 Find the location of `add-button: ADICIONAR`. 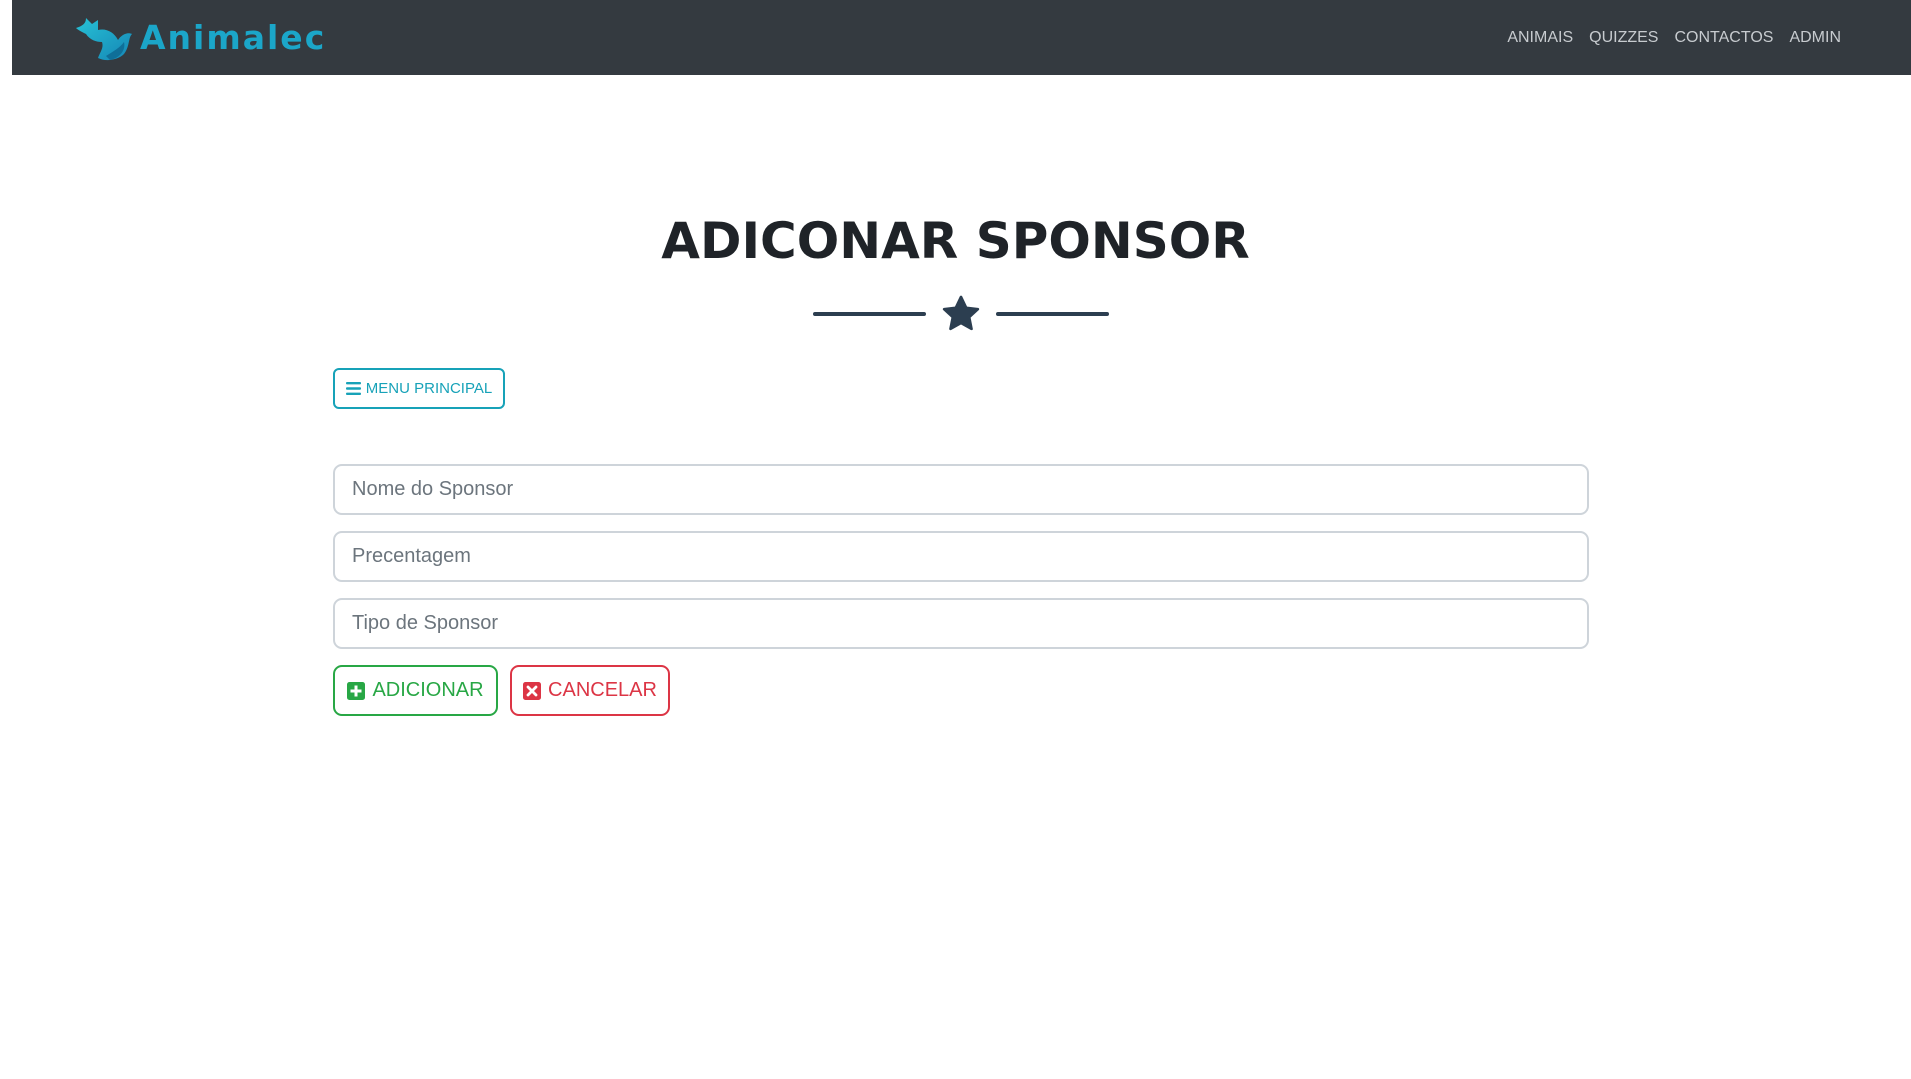

add-button: ADICIONAR is located at coordinates (415, 690).